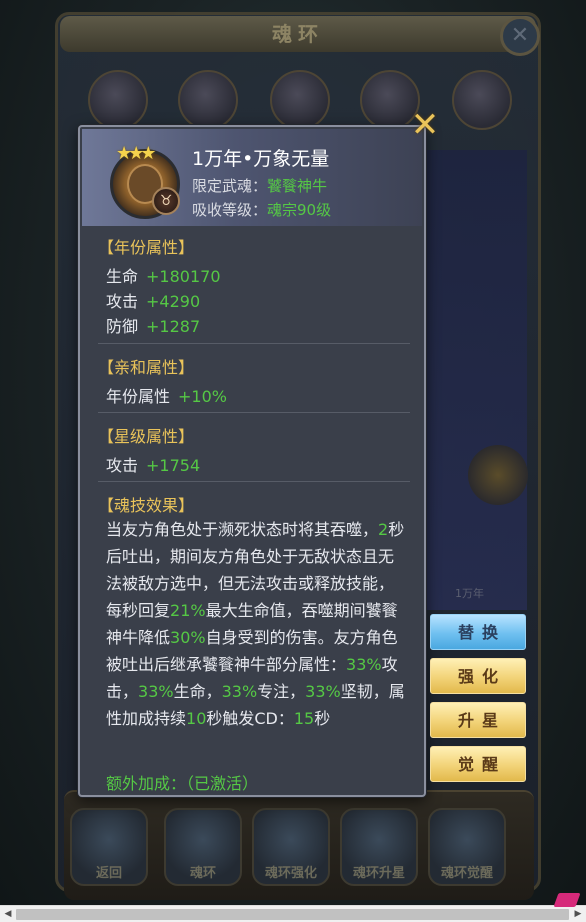  Describe the element at coordinates (476, 380) in the screenshot. I see `ring-preview-panel` at that location.